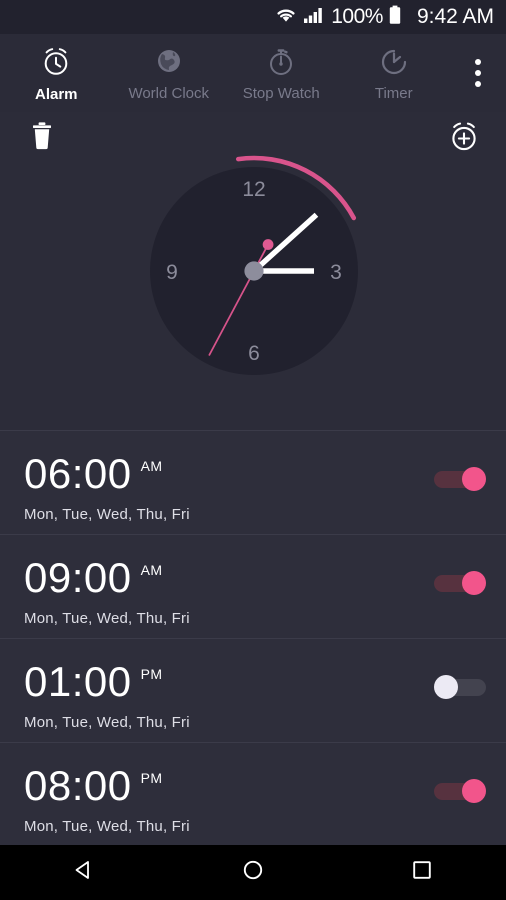 The image size is (506, 900). I want to click on tab-bar: Alarm World Clock Stop Watch Timer, so click(253, 73).